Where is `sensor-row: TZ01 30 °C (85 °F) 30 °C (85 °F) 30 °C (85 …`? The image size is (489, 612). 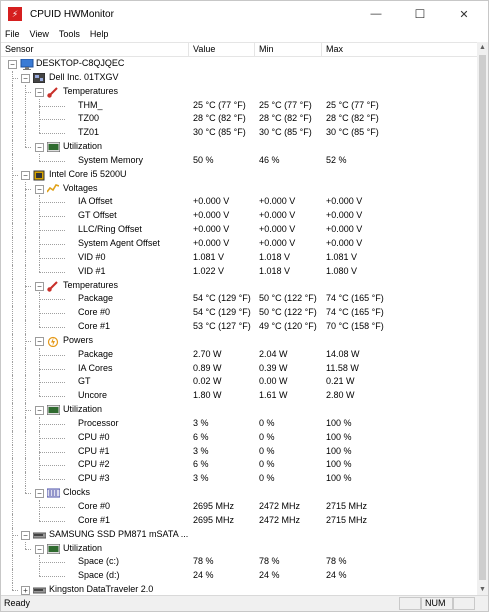 sensor-row: TZ01 30 °C (85 °F) 30 °C (85 °F) 30 °C (85 … is located at coordinates (239, 133).